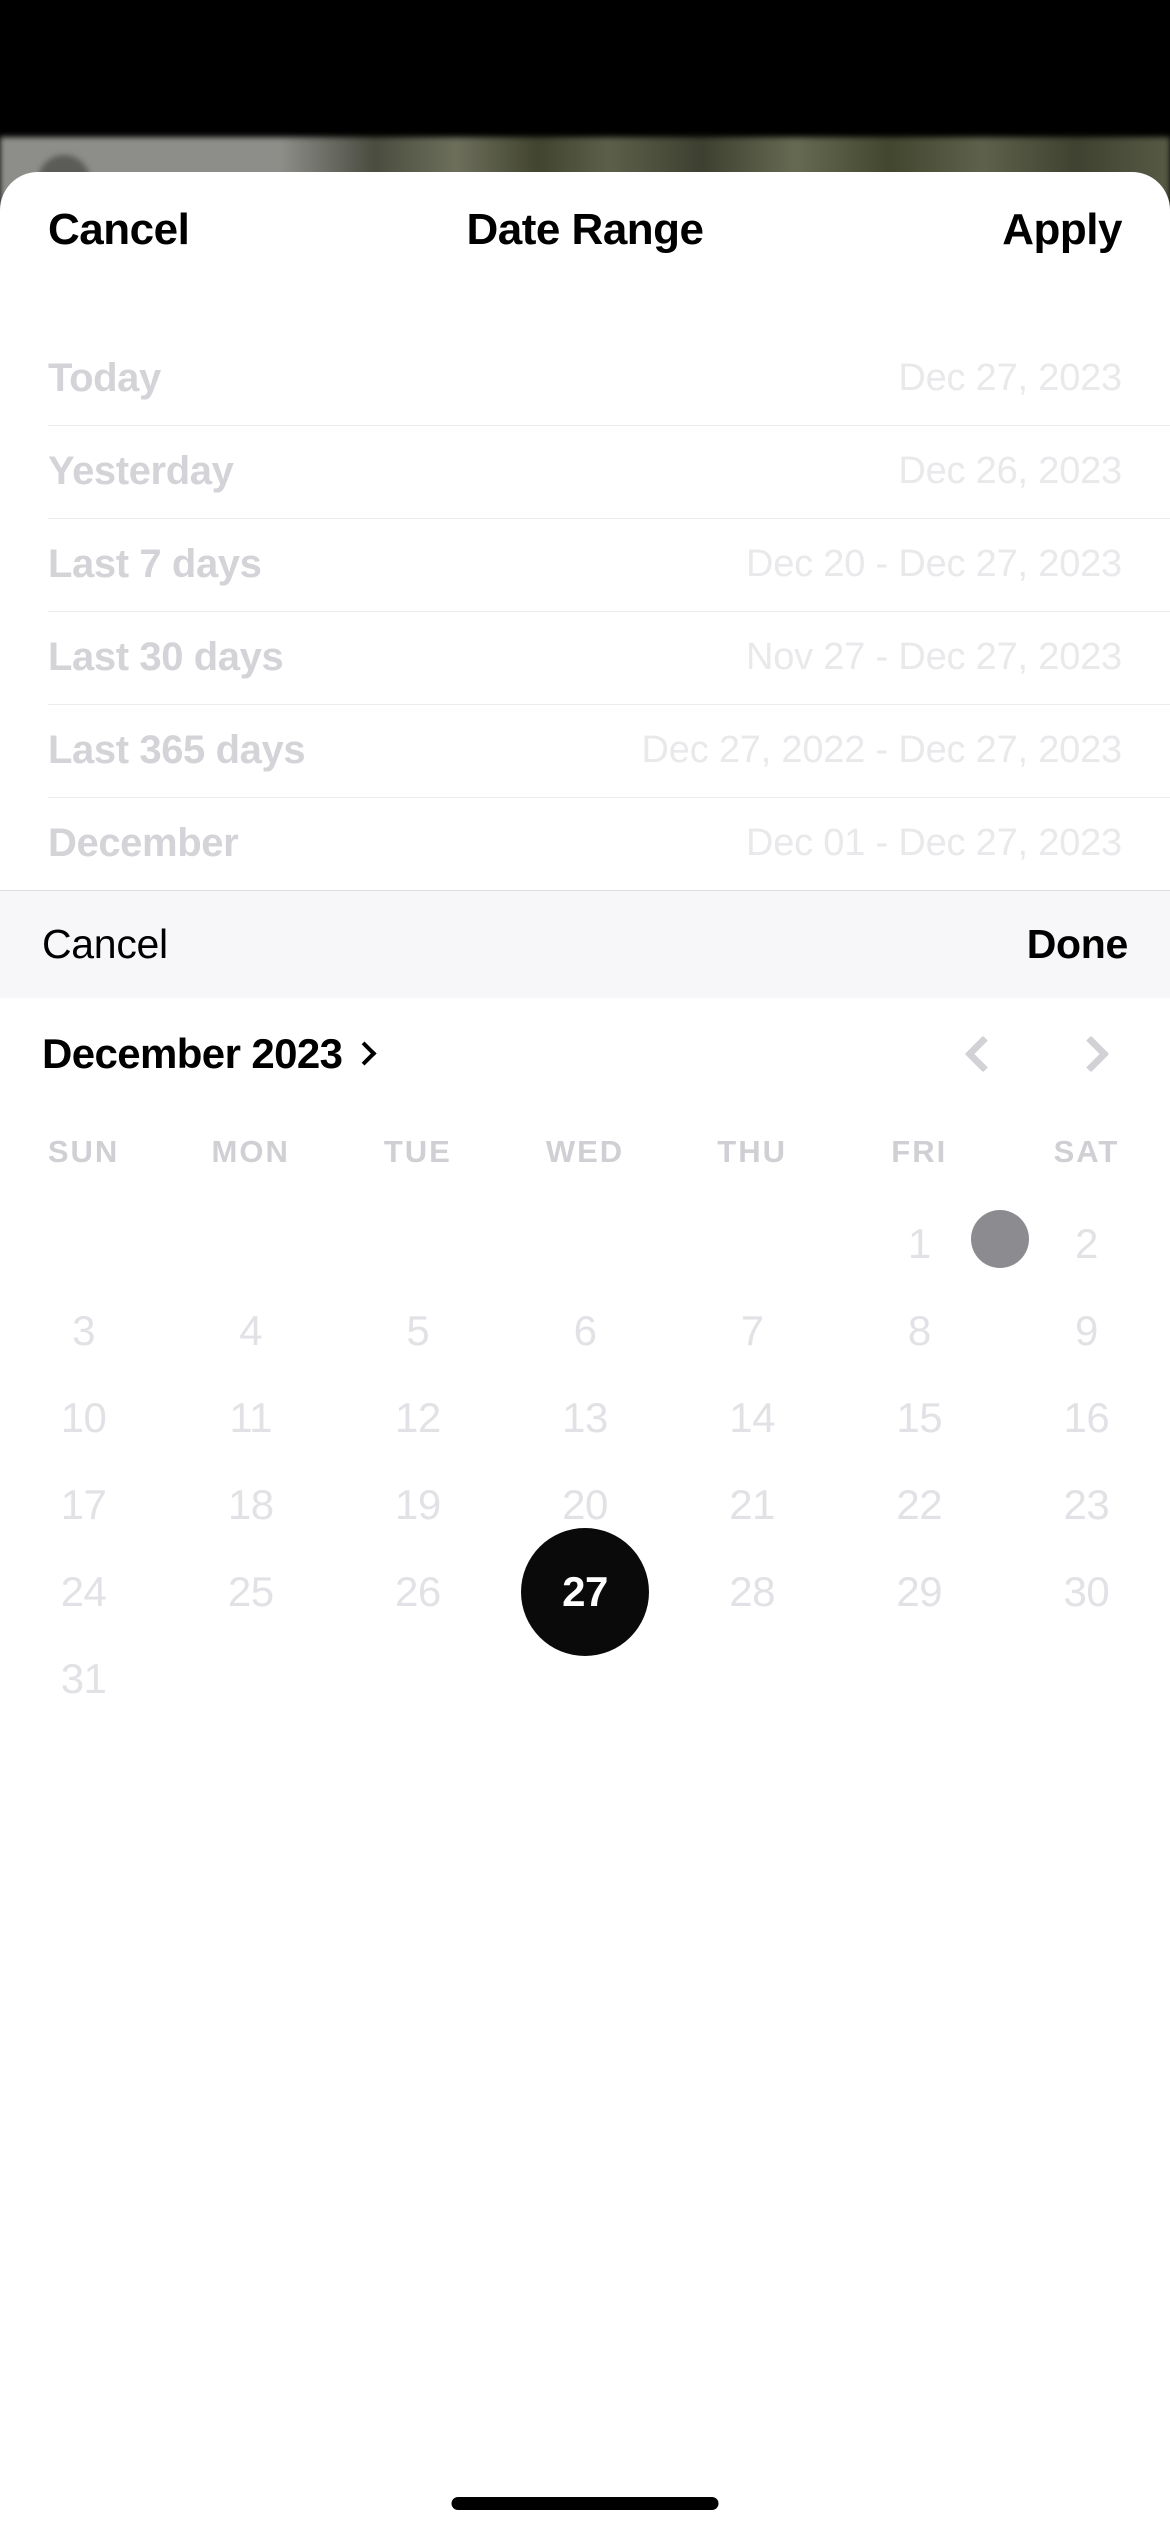 Image resolution: width=1170 pixels, height=2532 pixels. I want to click on calendar-day: 10, so click(83, 1417).